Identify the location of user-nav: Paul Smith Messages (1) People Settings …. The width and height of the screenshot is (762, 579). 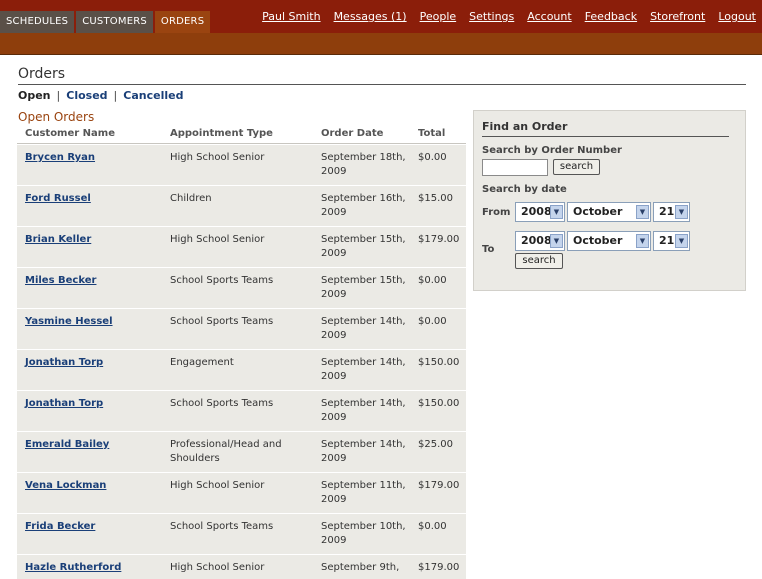
(502, 16).